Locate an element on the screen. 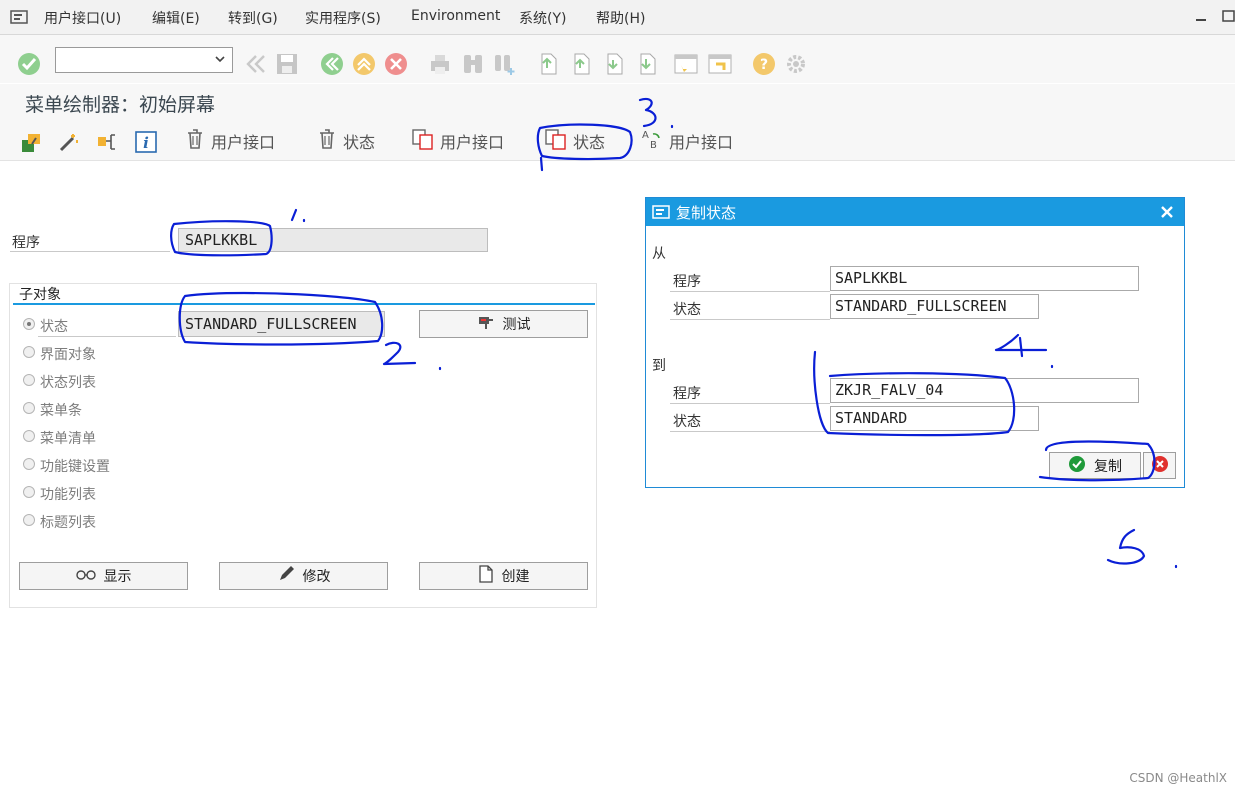 The height and width of the screenshot is (791, 1235). hierarchy-icon is located at coordinates (108, 144).